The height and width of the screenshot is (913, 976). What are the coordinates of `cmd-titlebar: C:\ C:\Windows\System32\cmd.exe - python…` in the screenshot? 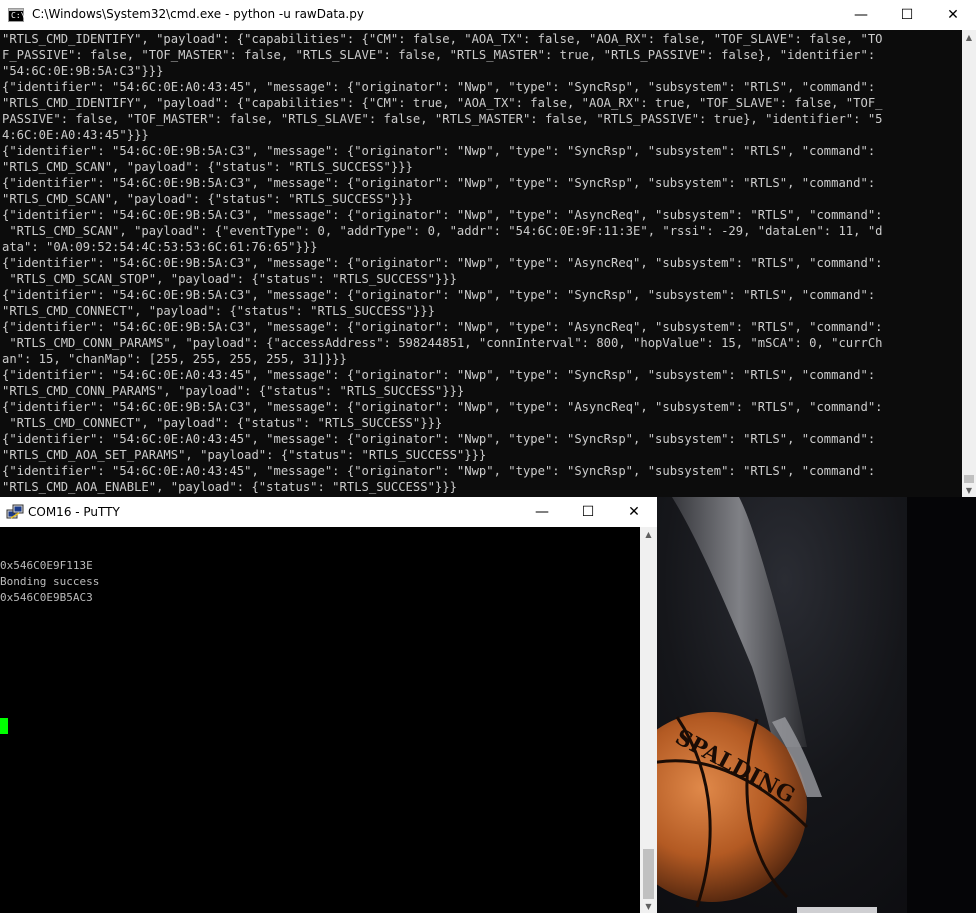 It's located at (488, 15).